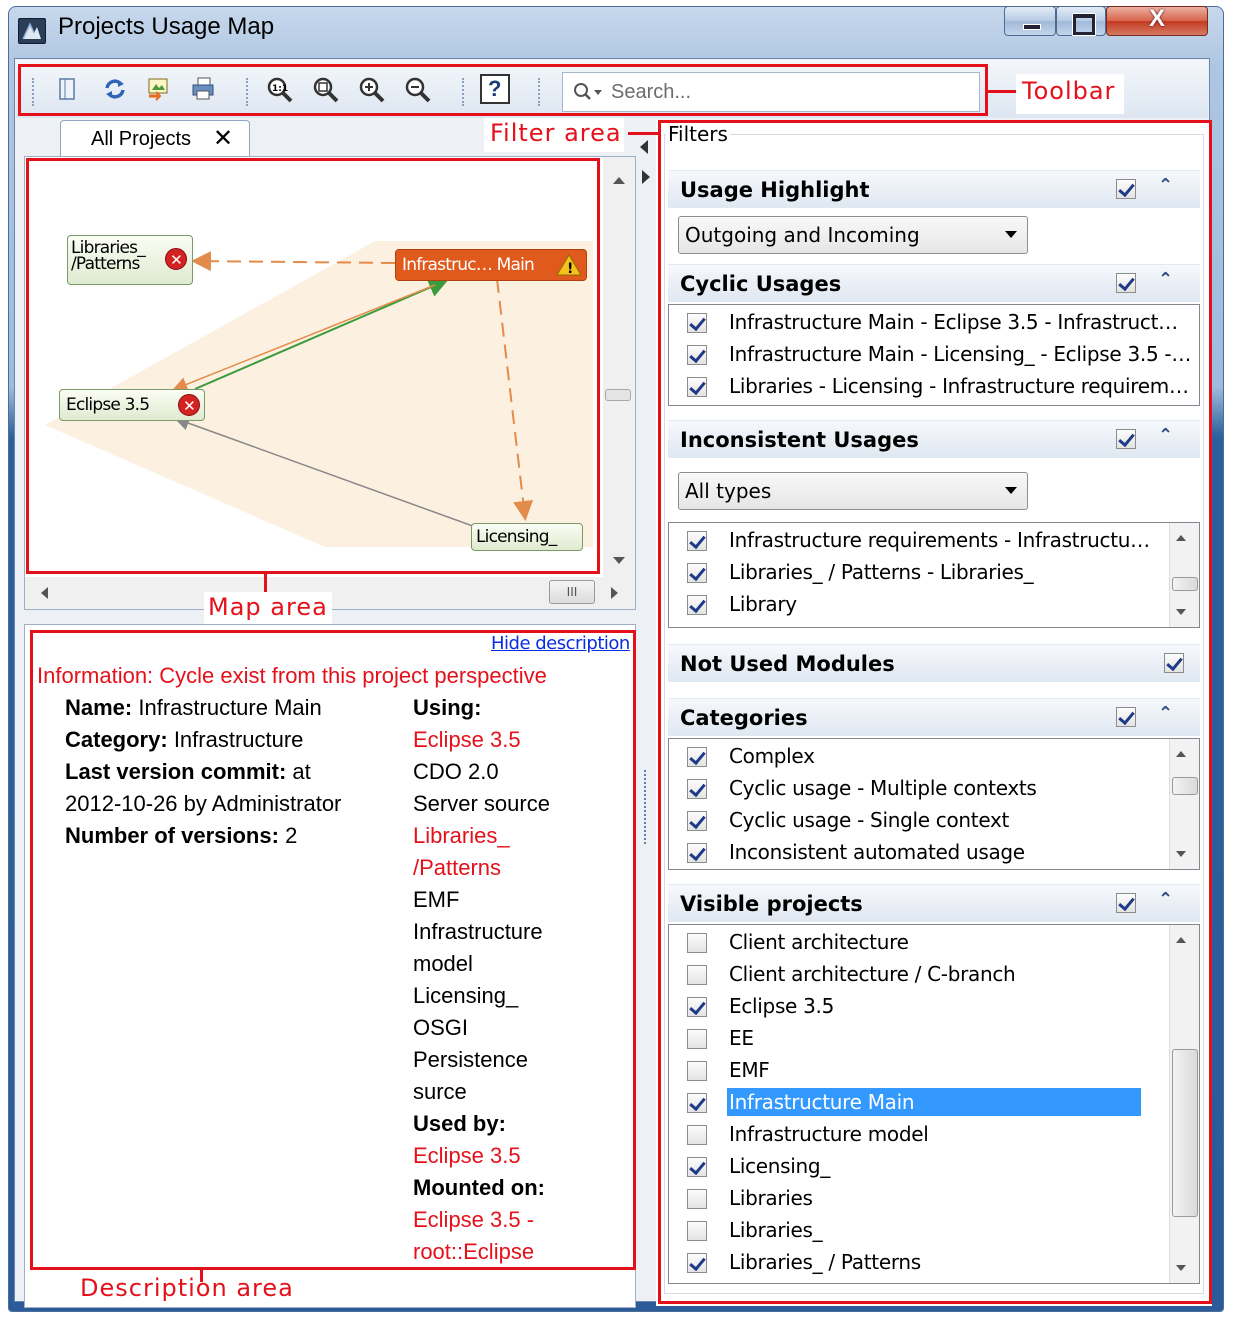 The height and width of the screenshot is (1318, 1233). I want to click on scroll-right-arrow-icon, so click(614, 593).